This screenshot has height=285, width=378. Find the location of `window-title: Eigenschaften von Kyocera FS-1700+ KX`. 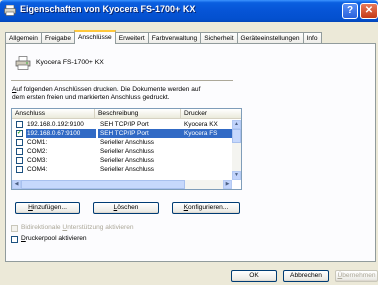

window-title: Eigenschaften von Kyocera FS-1700+ KX is located at coordinates (108, 9).